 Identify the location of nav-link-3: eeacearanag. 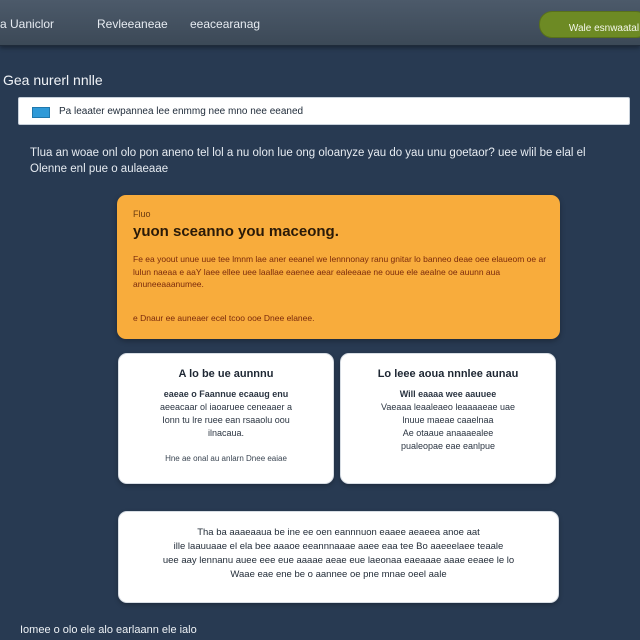
(225, 24).